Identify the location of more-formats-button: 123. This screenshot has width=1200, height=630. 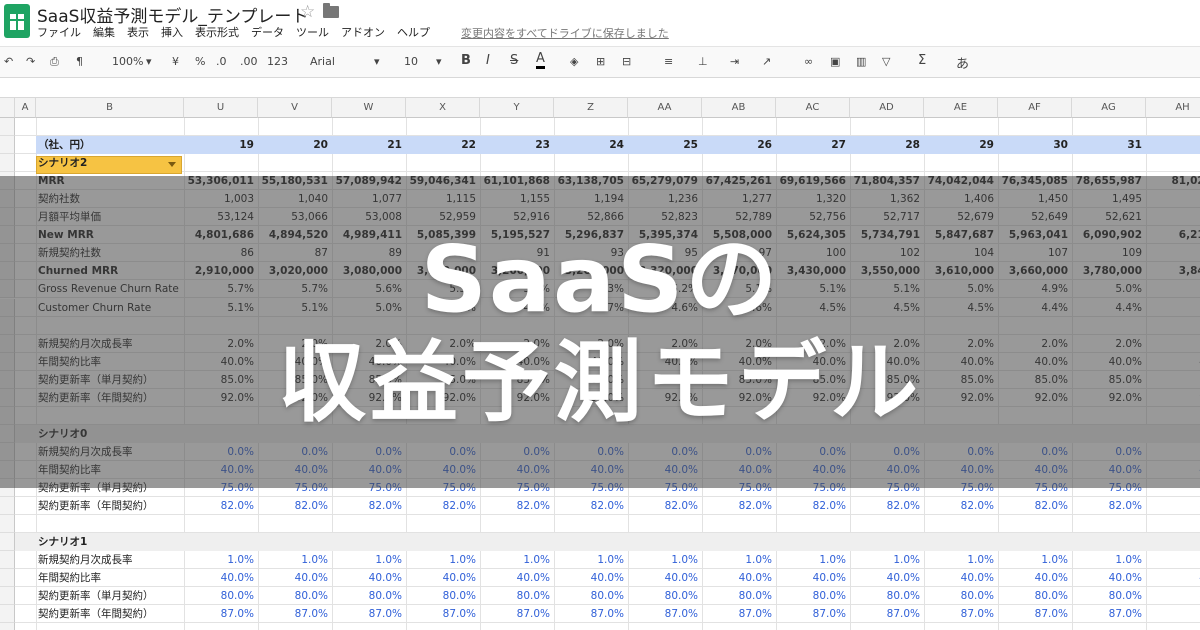
(277, 61).